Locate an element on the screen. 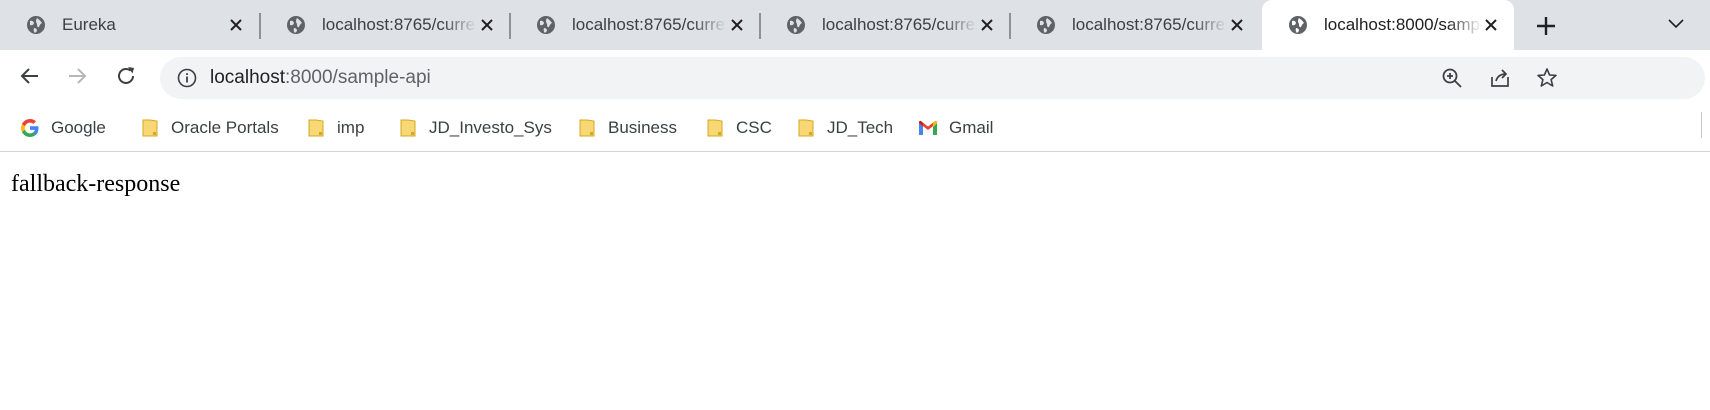  bookmark-jd-tech: JD_Tech is located at coordinates (844, 128).